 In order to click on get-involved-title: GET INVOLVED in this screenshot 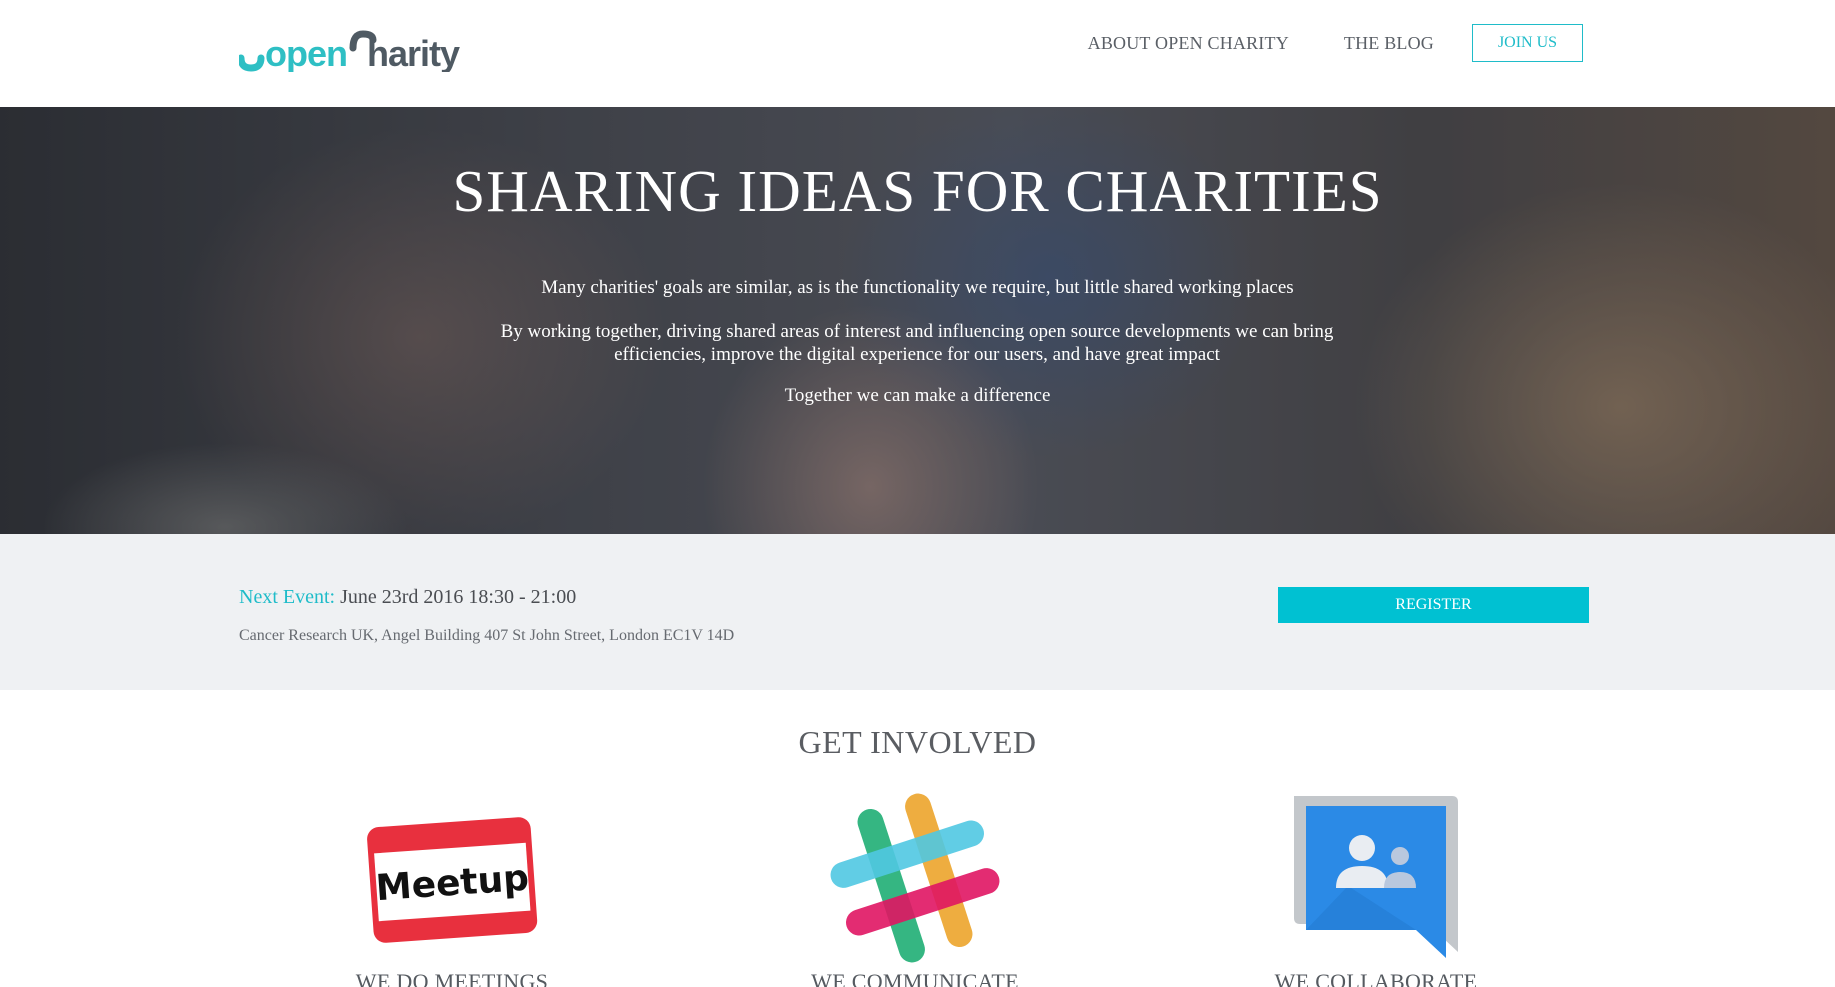, I will do `click(917, 742)`.